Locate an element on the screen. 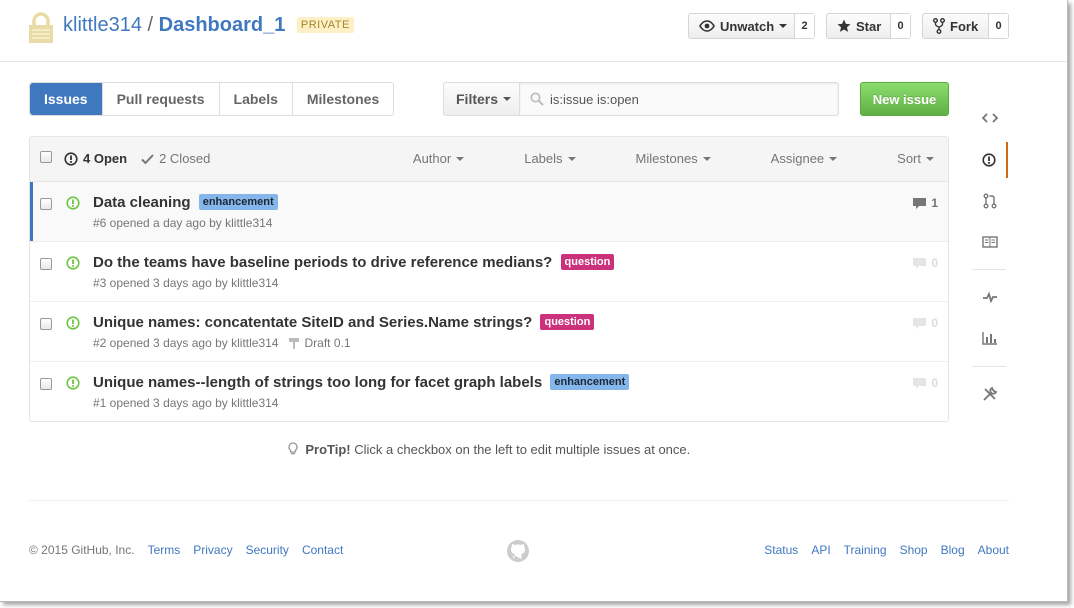 The image size is (1074, 608). check-icon is located at coordinates (147, 158).